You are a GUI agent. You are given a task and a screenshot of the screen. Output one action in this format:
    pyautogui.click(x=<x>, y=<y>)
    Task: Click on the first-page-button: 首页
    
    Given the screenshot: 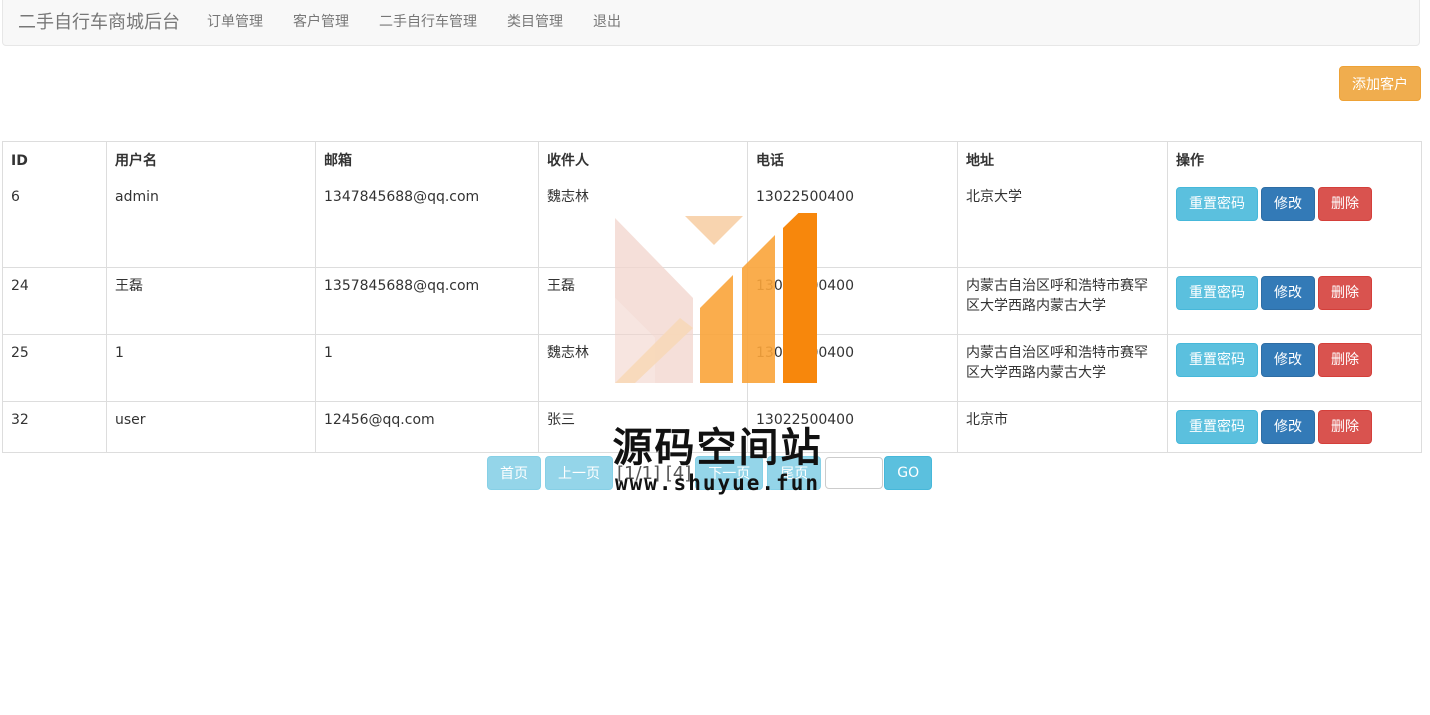 What is the action you would take?
    pyautogui.click(x=514, y=473)
    